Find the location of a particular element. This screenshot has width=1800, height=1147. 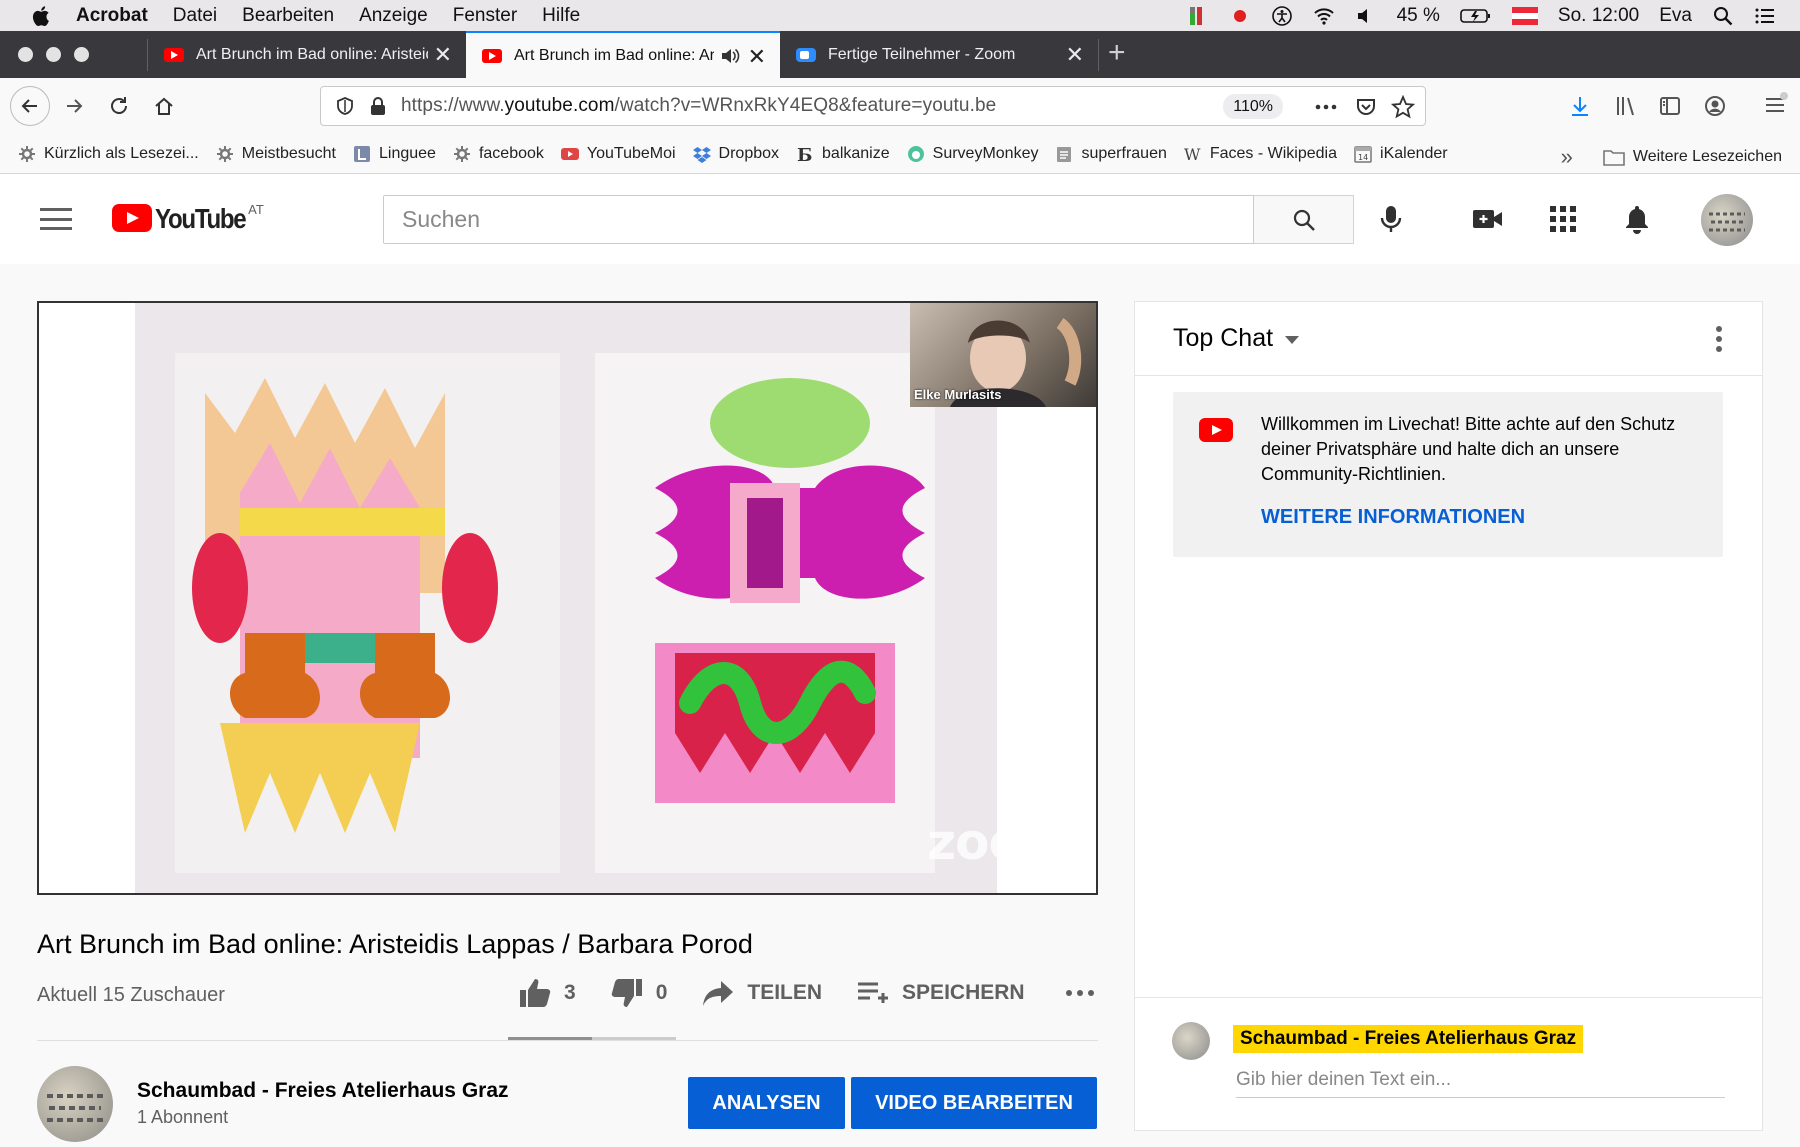

volume-icon is located at coordinates (1366, 16).